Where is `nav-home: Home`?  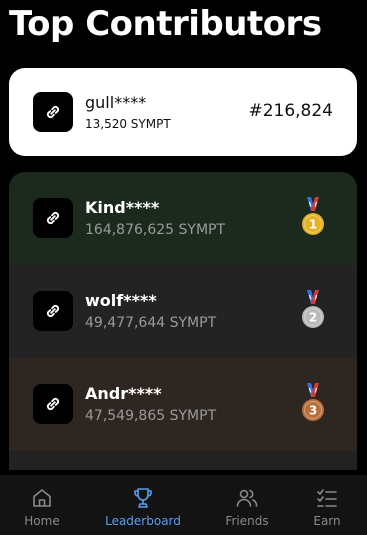
nav-home: Home is located at coordinates (42, 505).